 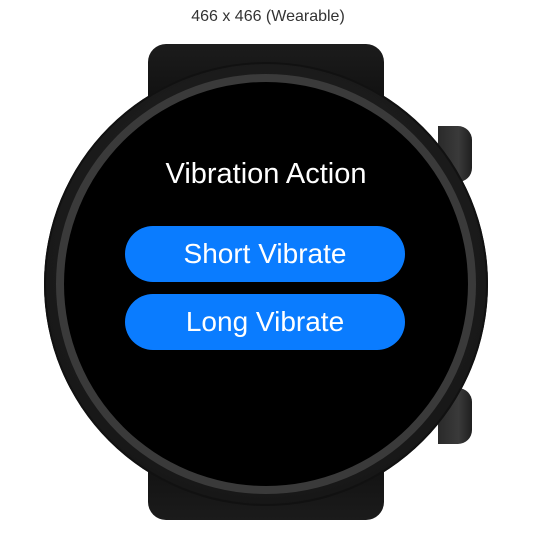 I want to click on long-vibrate-button: Long Vibrate, so click(x=265, y=322).